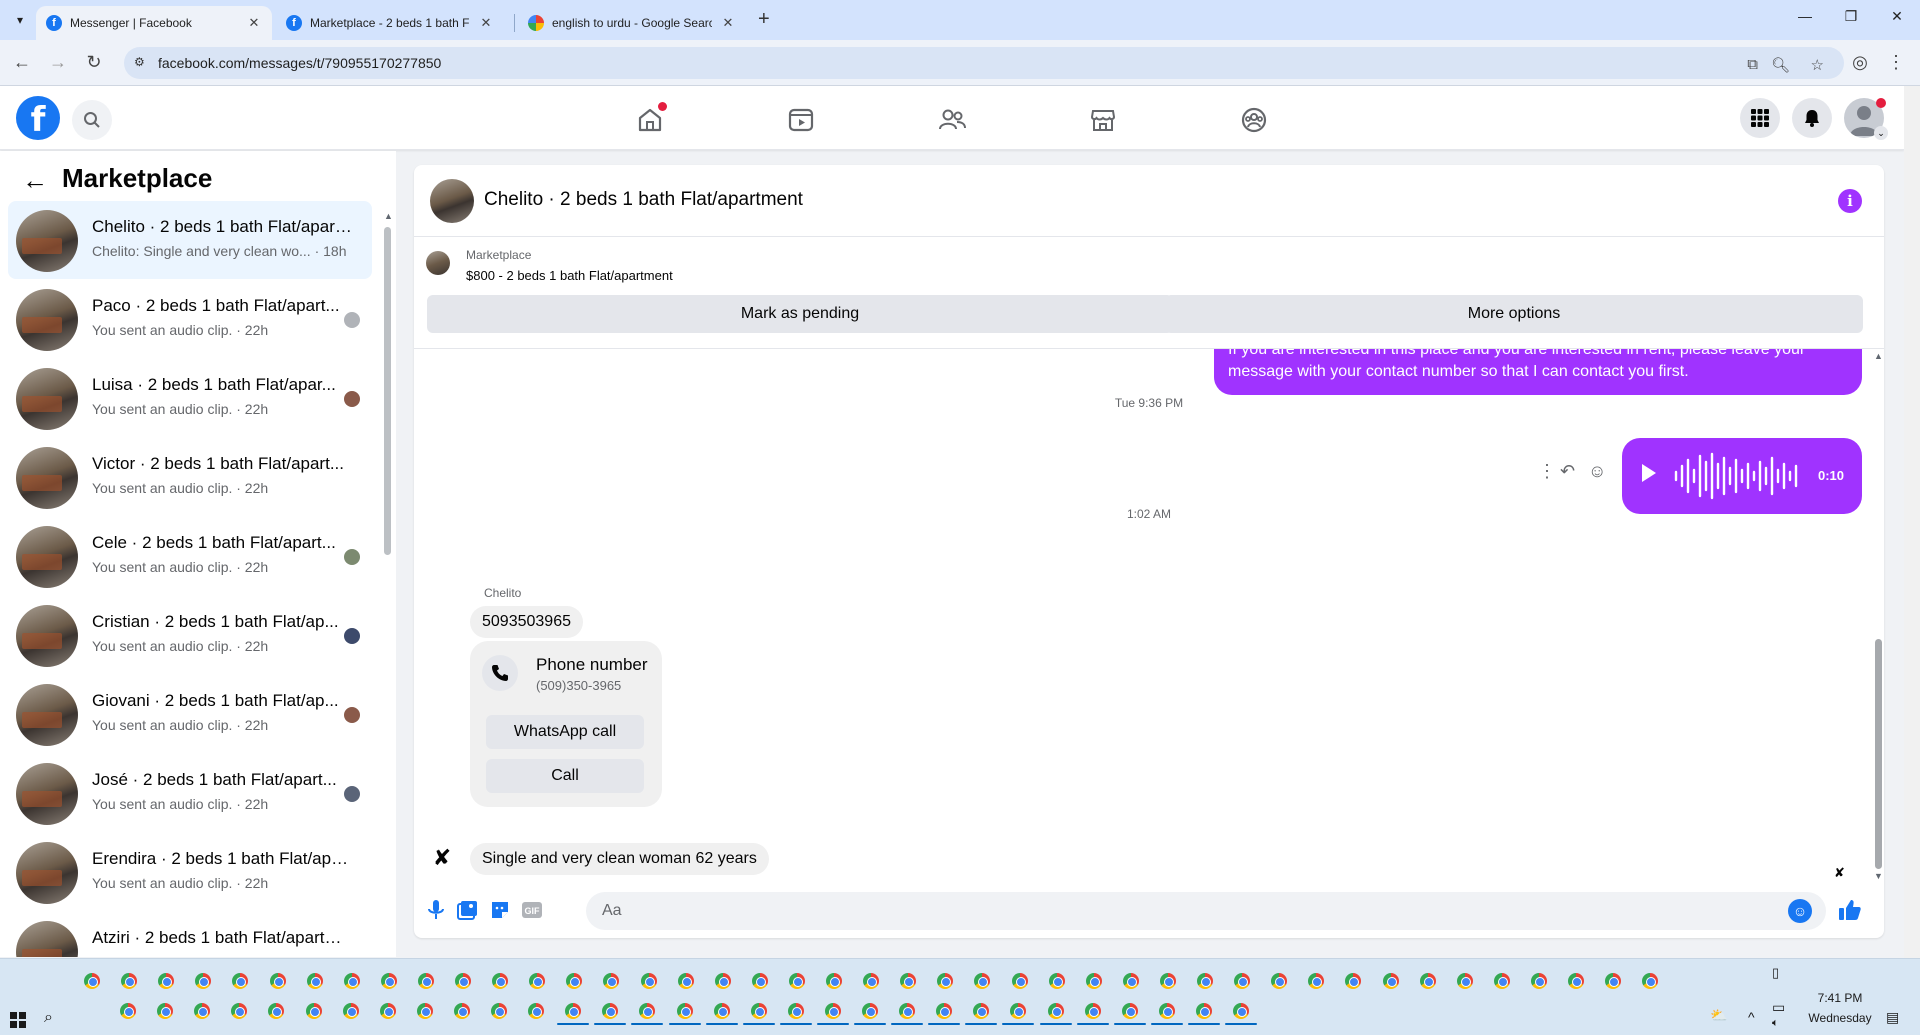  What do you see at coordinates (800, 314) in the screenshot?
I see `mark-as-pending-button: Mark as pending` at bounding box center [800, 314].